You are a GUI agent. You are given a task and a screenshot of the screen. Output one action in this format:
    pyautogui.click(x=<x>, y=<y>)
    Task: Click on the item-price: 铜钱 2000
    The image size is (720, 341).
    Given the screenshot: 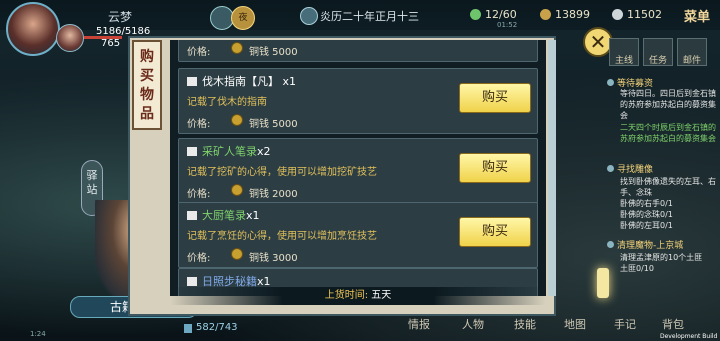 What is the action you would take?
    pyautogui.click(x=273, y=194)
    